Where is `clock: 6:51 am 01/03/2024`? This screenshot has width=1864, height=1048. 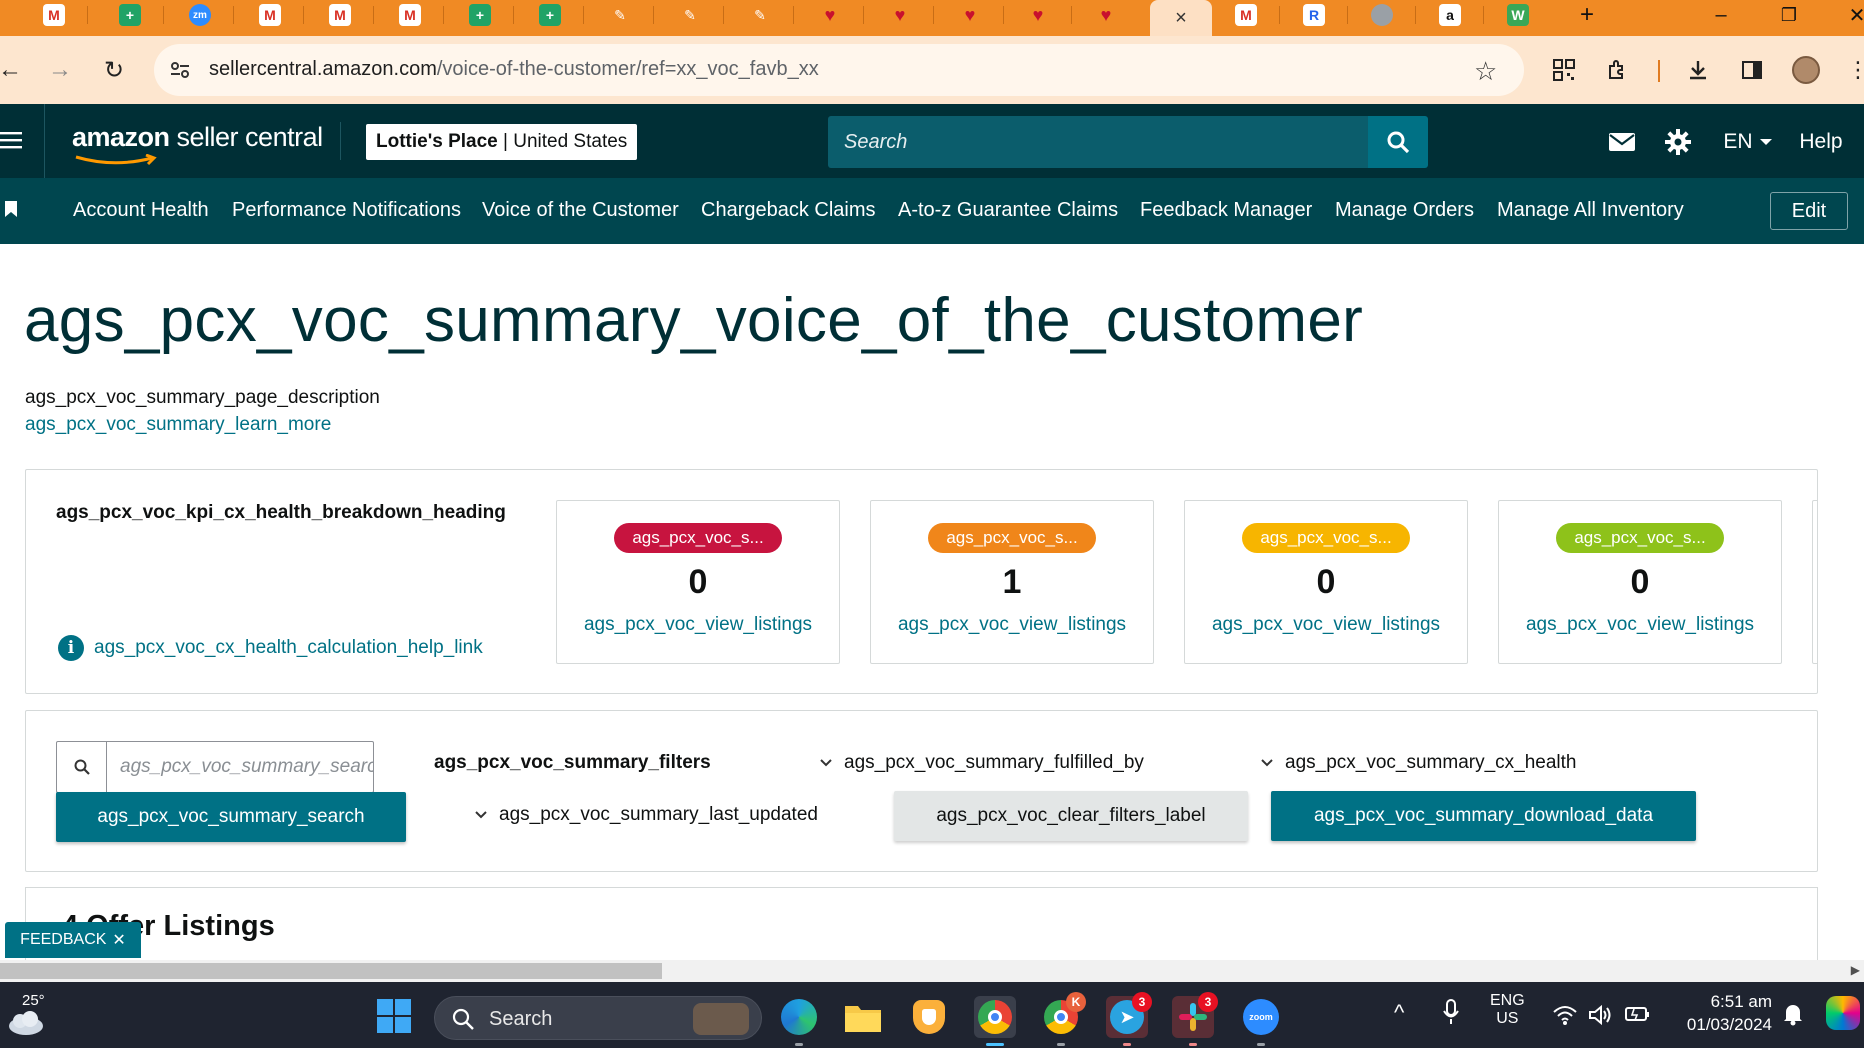 clock: 6:51 am 01/03/2024 is located at coordinates (1722, 1013).